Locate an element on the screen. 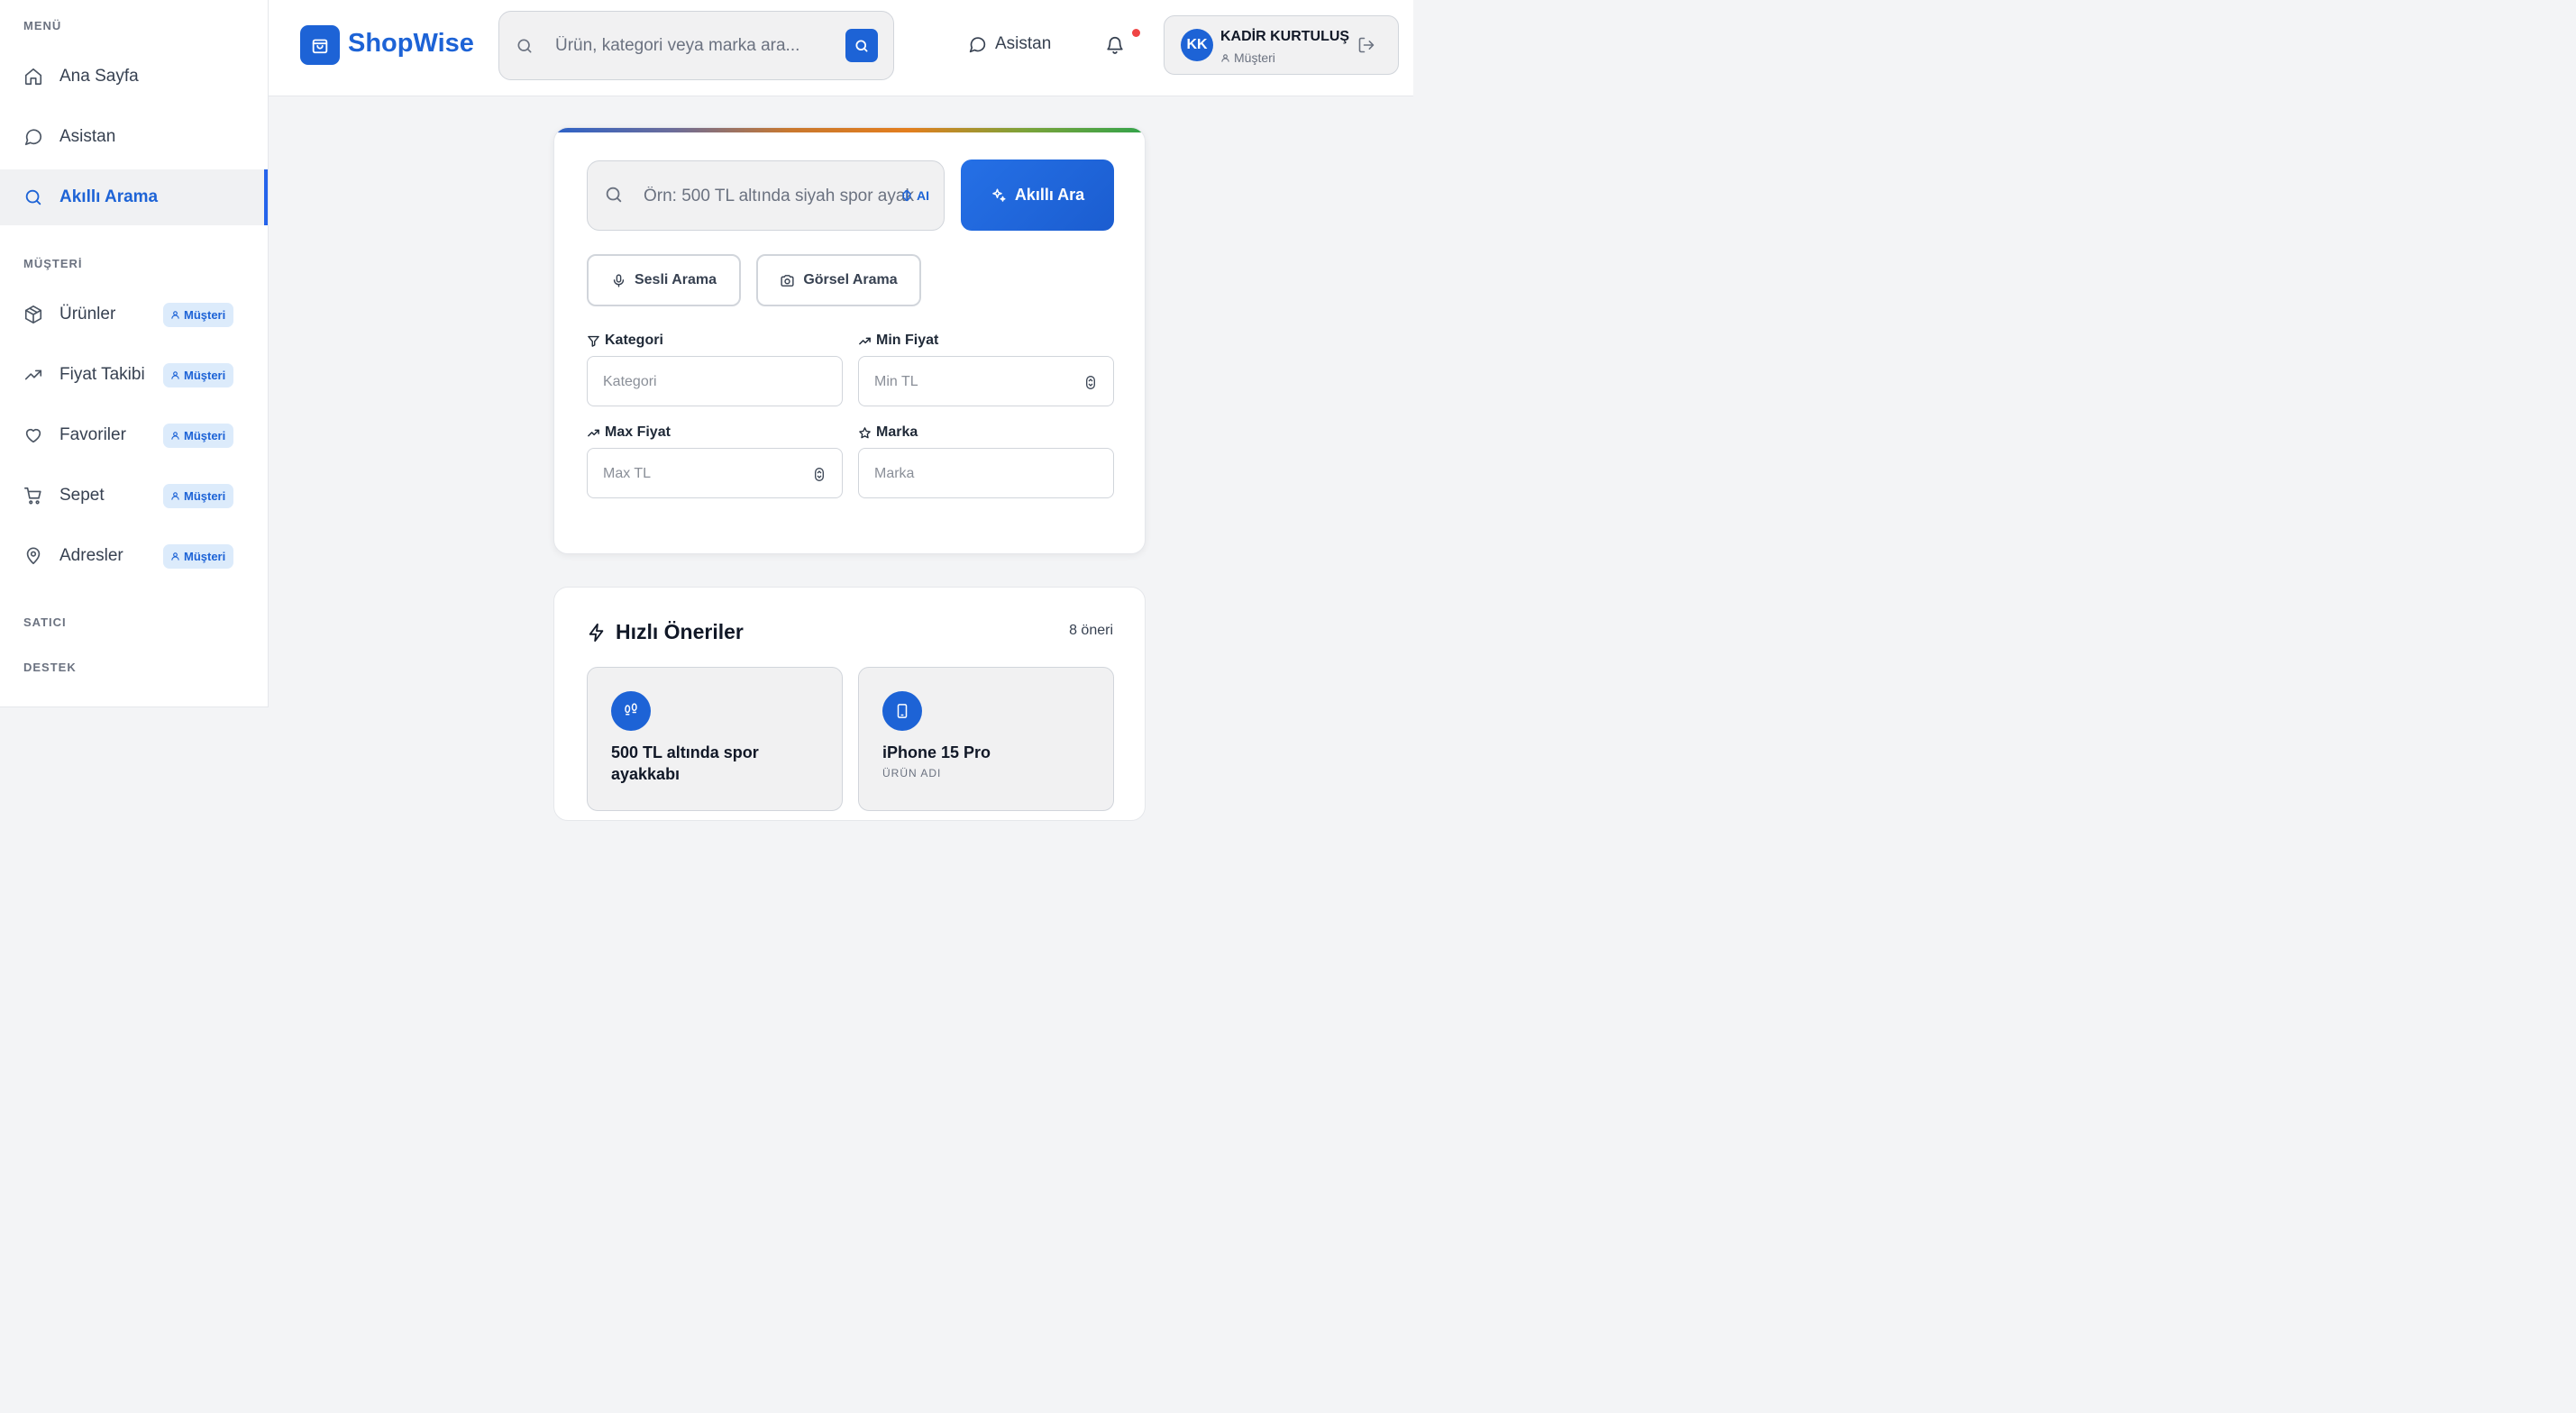  sidebar-item-smart-search: Akıllı Arama is located at coordinates (134, 197).